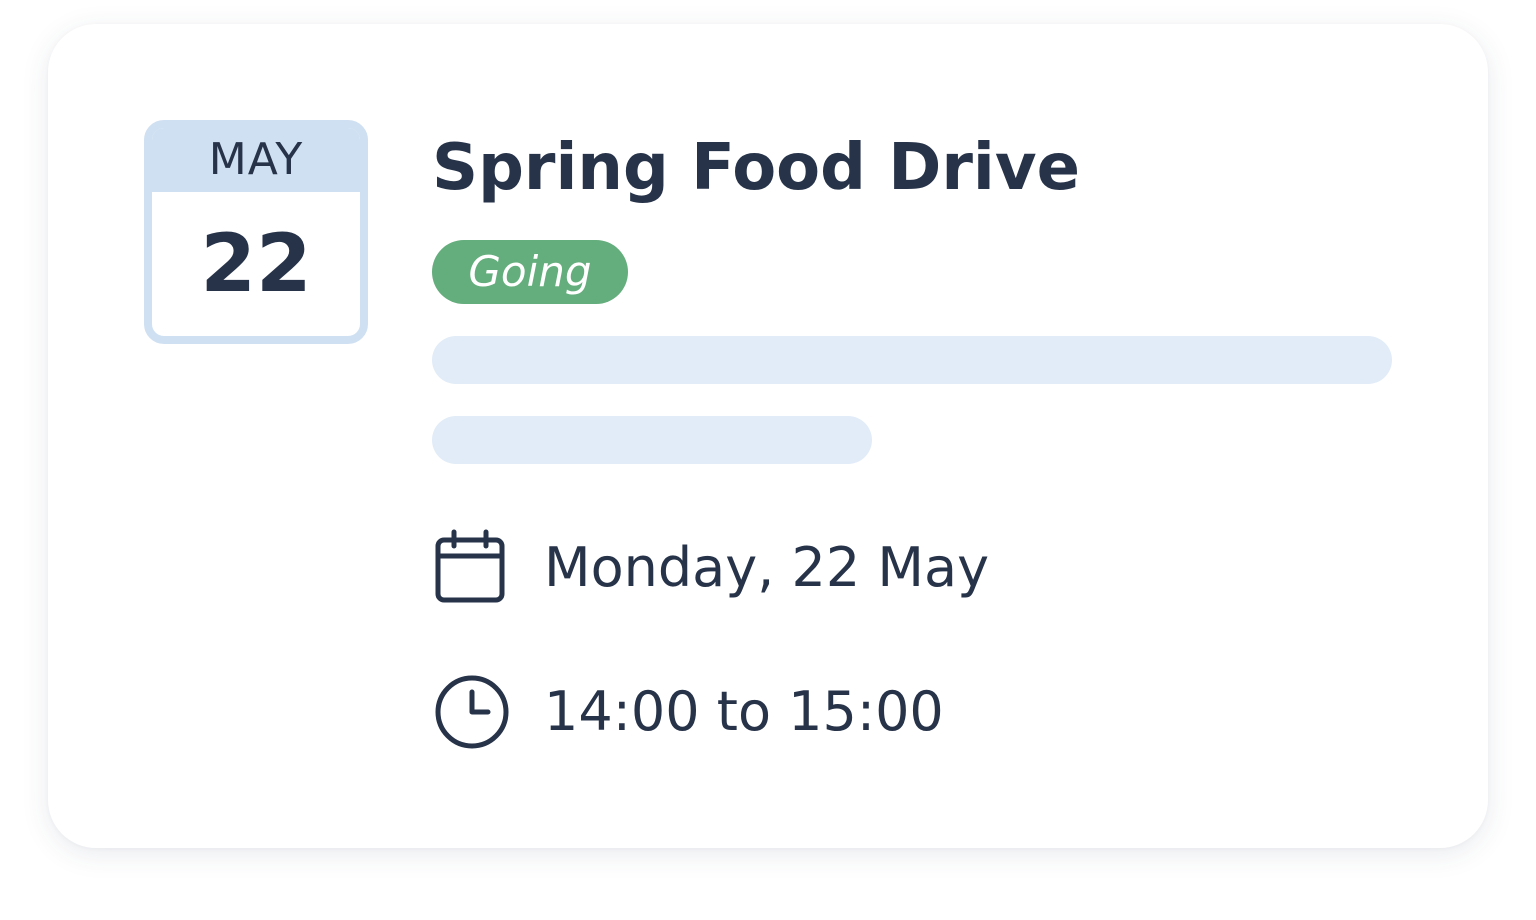 The width and height of the screenshot is (1536, 920). Describe the element at coordinates (256, 263) in the screenshot. I see `date-tile-day: 22` at that location.